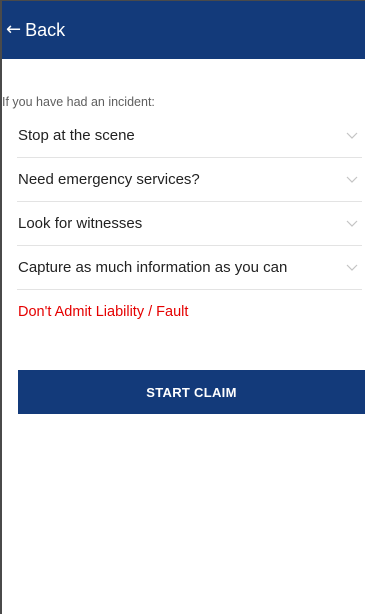 The height and width of the screenshot is (614, 365). Describe the element at coordinates (109, 179) in the screenshot. I see `step-label: Need emergency services?` at that location.